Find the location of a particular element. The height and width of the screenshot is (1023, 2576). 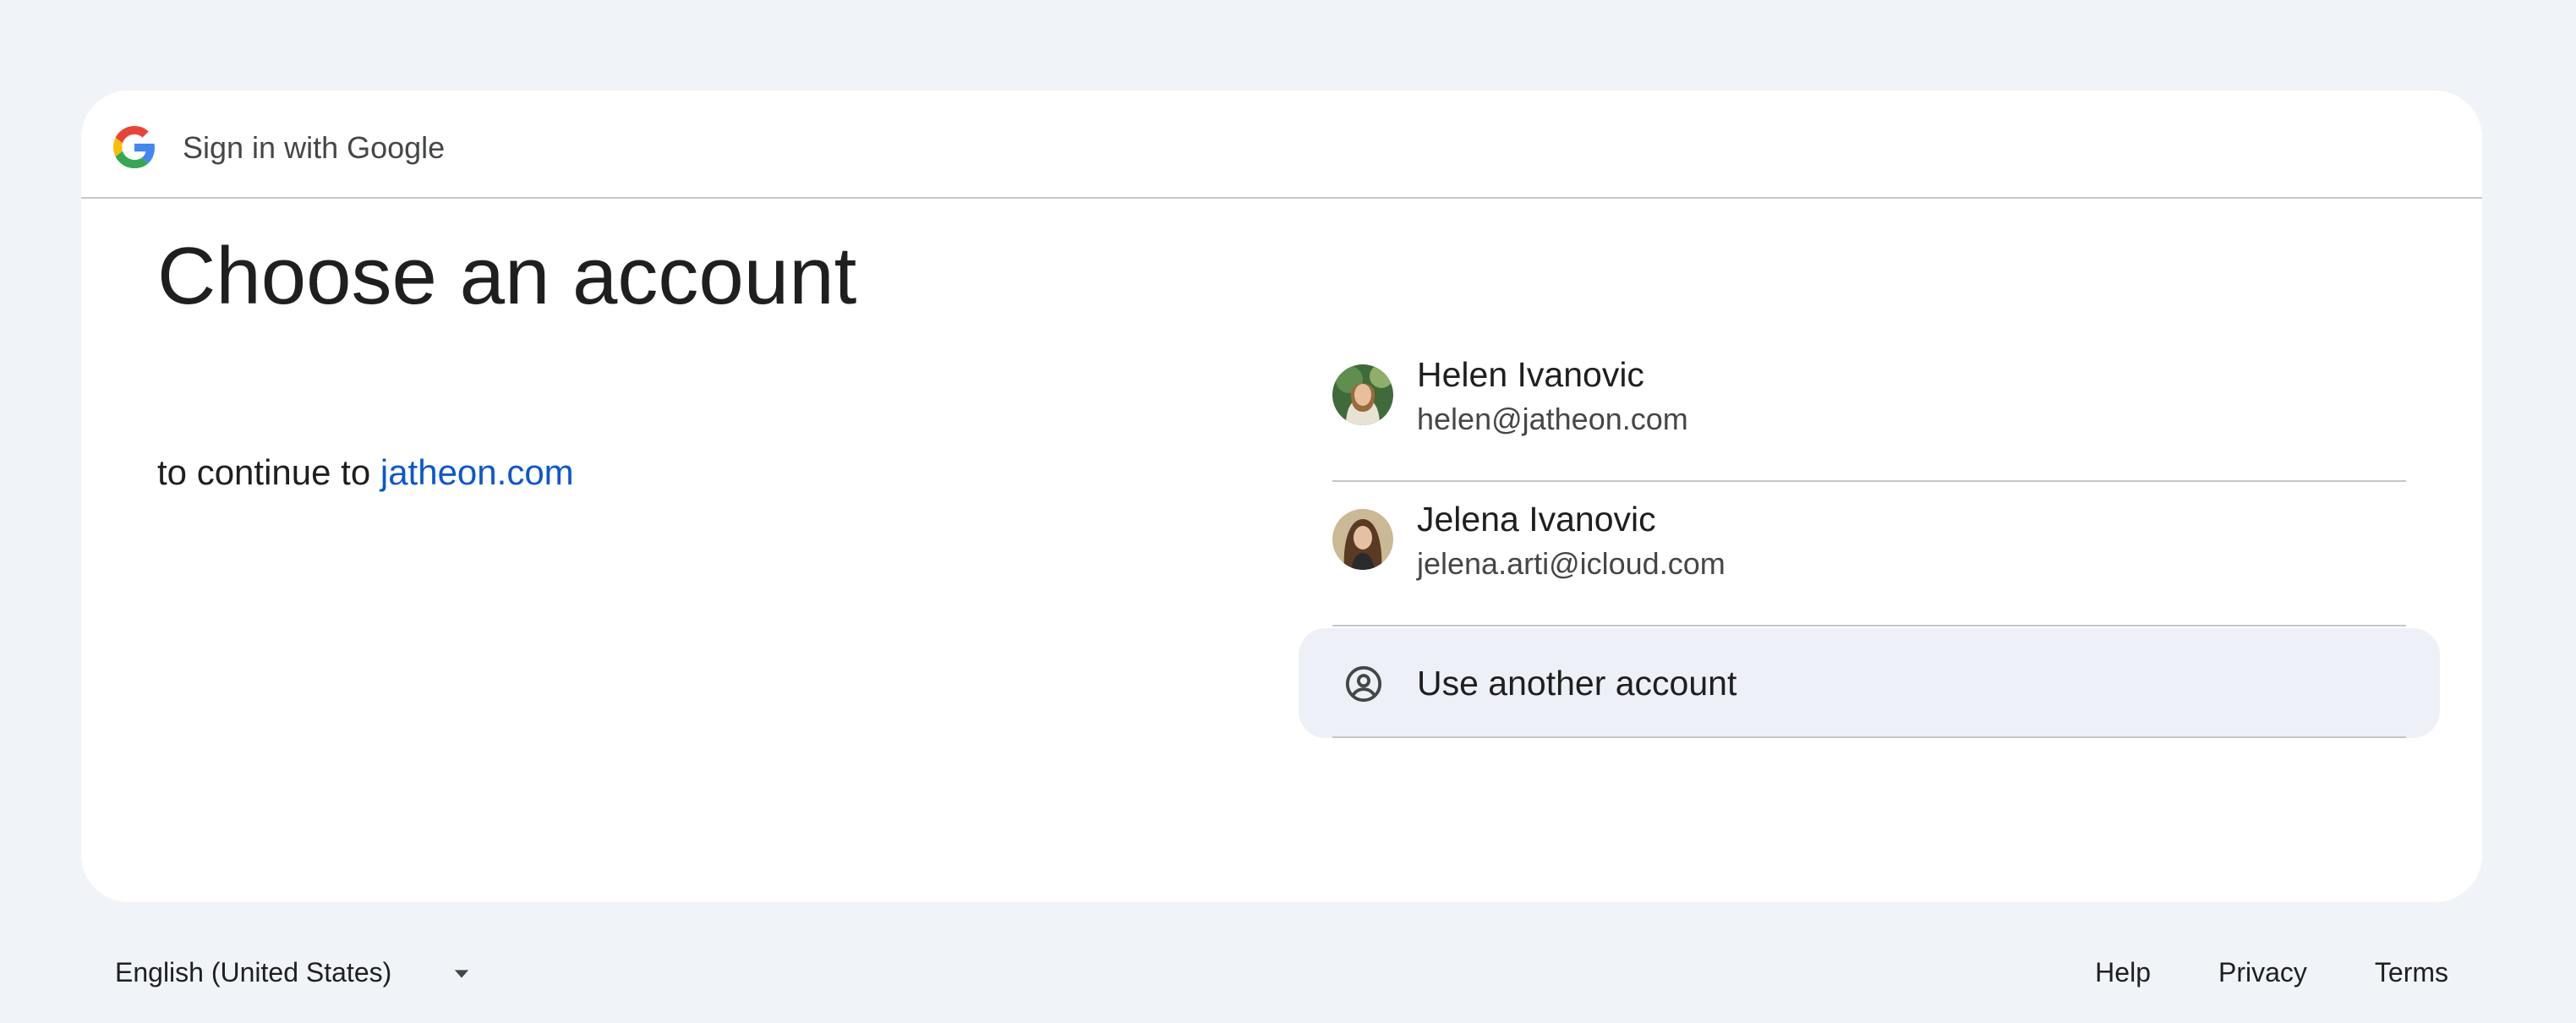

account-email: jelena.arti@icloud.com is located at coordinates (1571, 563).